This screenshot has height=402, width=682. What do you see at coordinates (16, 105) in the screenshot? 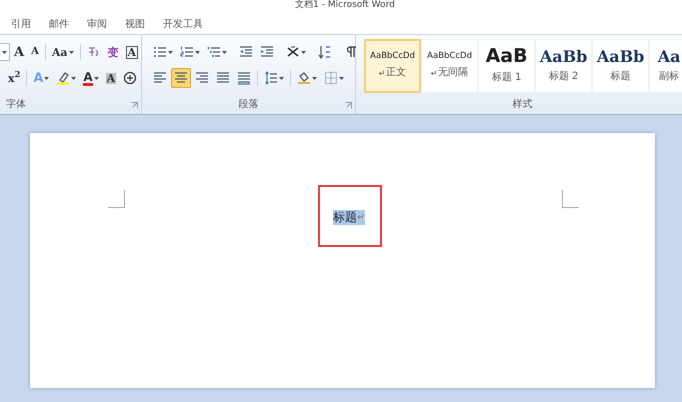
I see `group-label: 字体` at bounding box center [16, 105].